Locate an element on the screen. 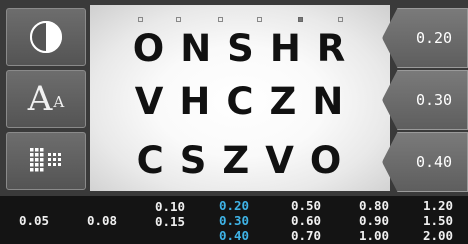 The height and width of the screenshot is (244, 468). acuity-value: 1.20 is located at coordinates (438, 205).